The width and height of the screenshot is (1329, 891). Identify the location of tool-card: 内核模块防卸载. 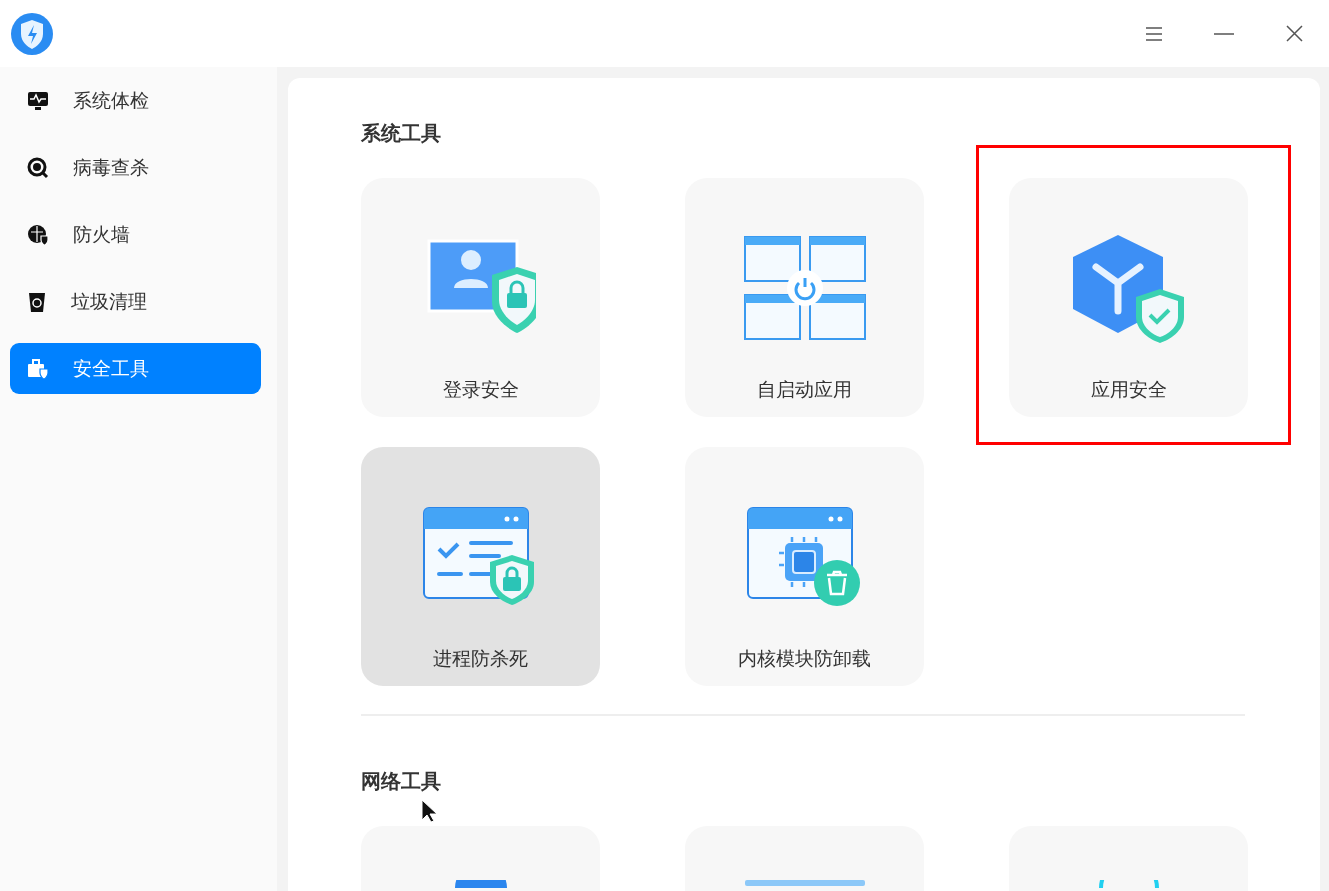
(804, 566).